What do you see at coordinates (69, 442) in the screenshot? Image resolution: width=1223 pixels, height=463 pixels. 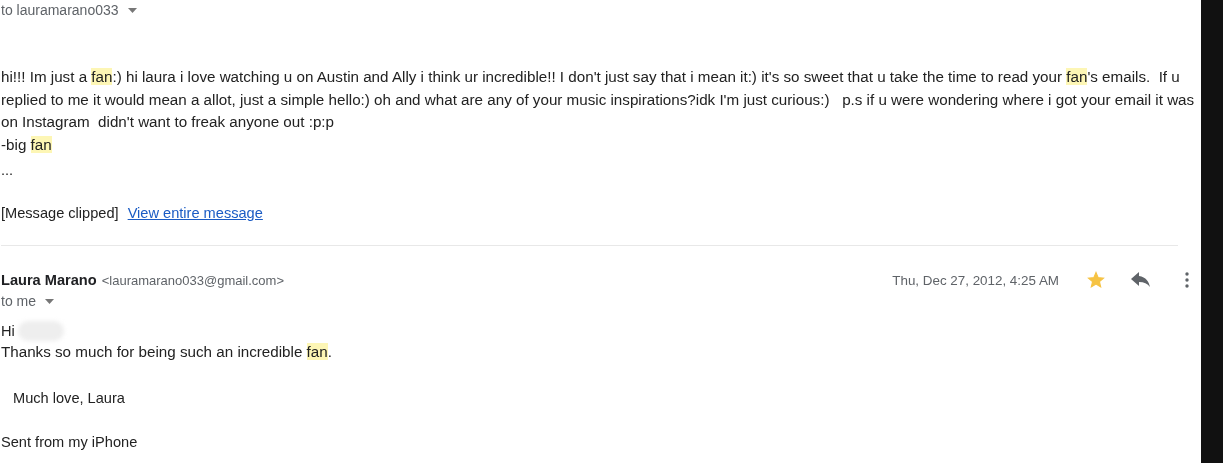 I see `signature-text: Sent from my iPhone` at bounding box center [69, 442].